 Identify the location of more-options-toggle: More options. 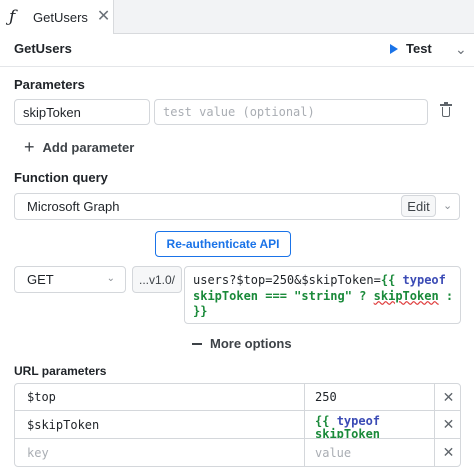
(242, 343).